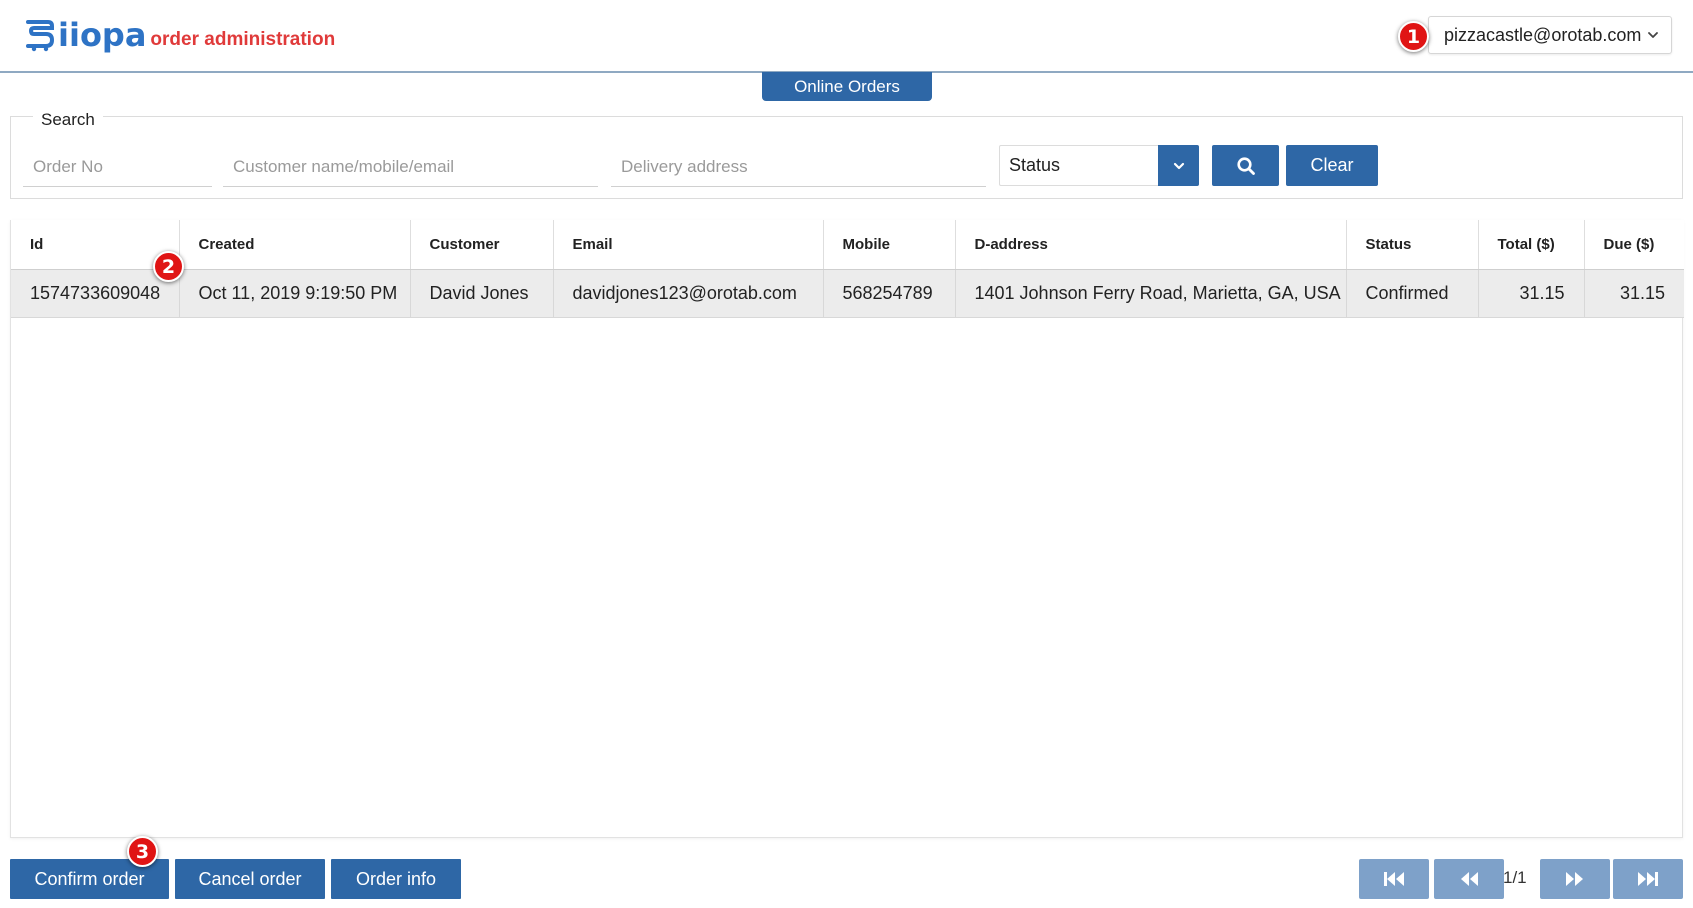  I want to click on delivery-address-input, so click(798, 167).